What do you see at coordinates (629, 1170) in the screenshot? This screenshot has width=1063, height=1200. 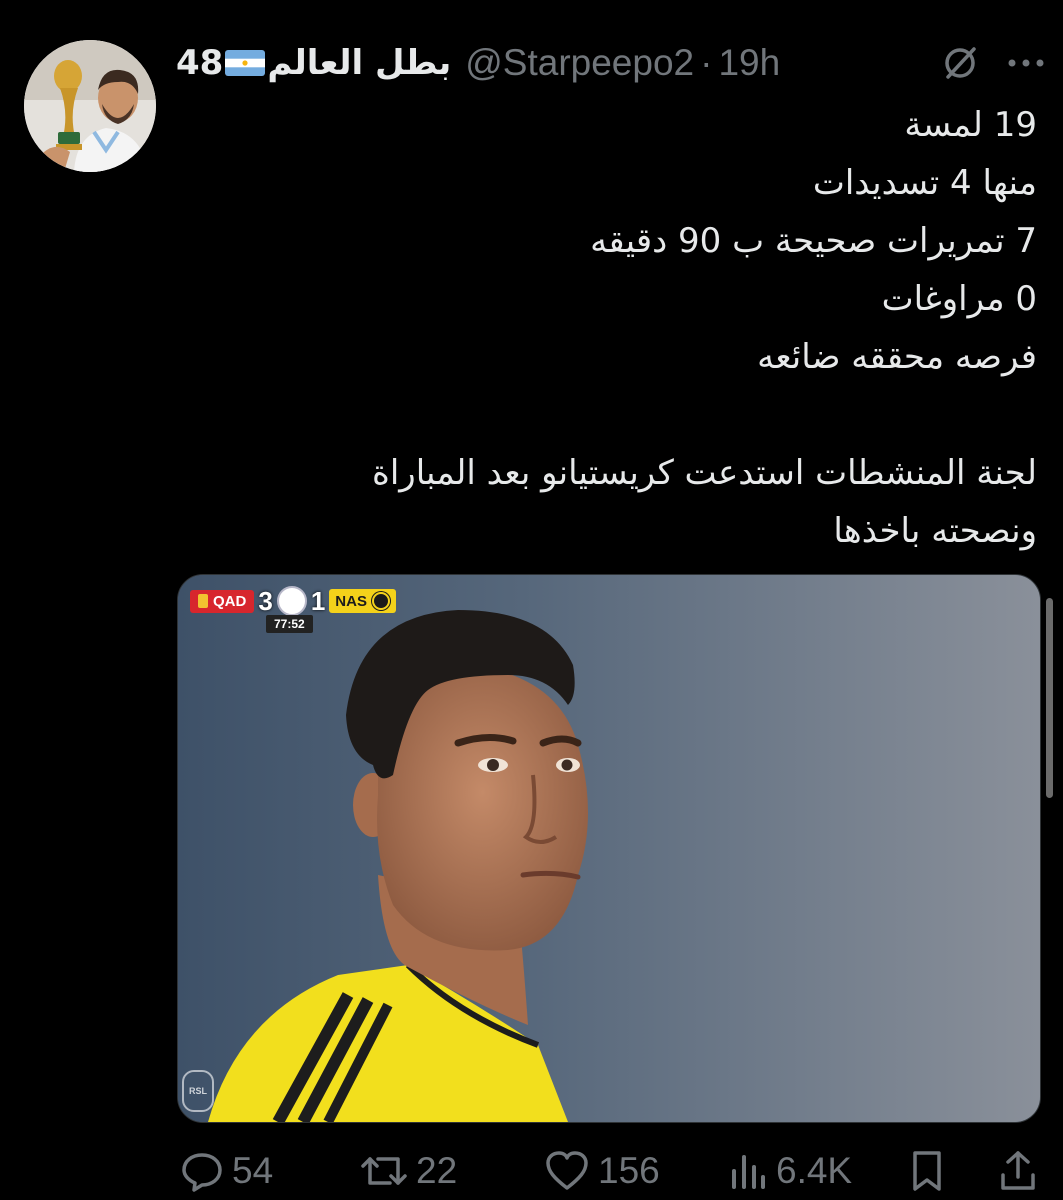 I see `like-count: 156` at bounding box center [629, 1170].